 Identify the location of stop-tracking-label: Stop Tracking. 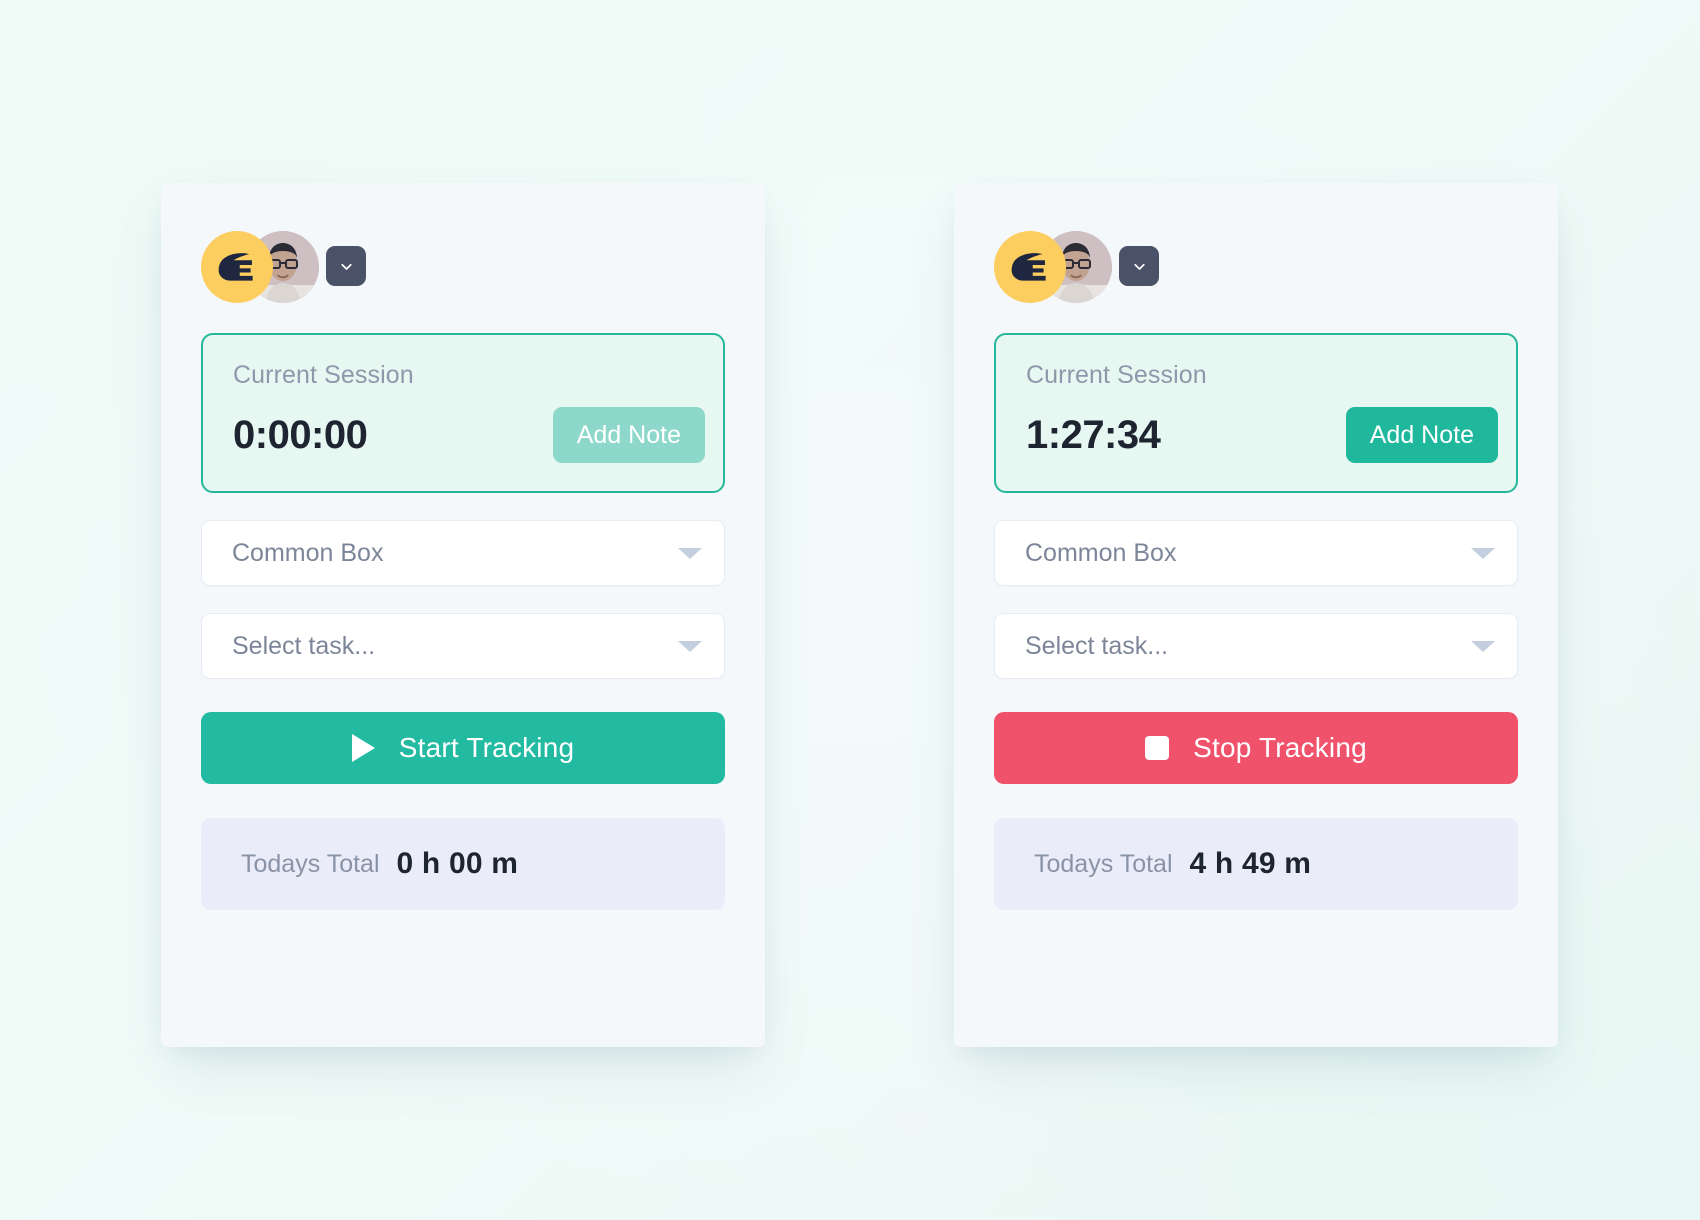
(1280, 747).